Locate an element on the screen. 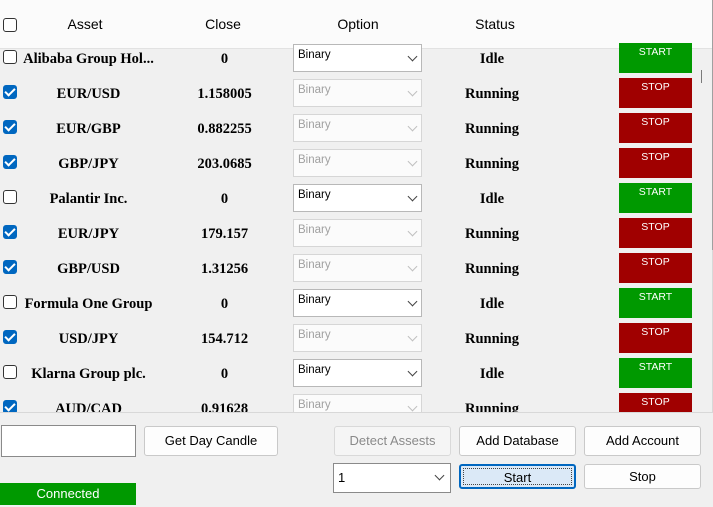 The height and width of the screenshot is (507, 713). asset-name: USD/JPY is located at coordinates (88, 339).